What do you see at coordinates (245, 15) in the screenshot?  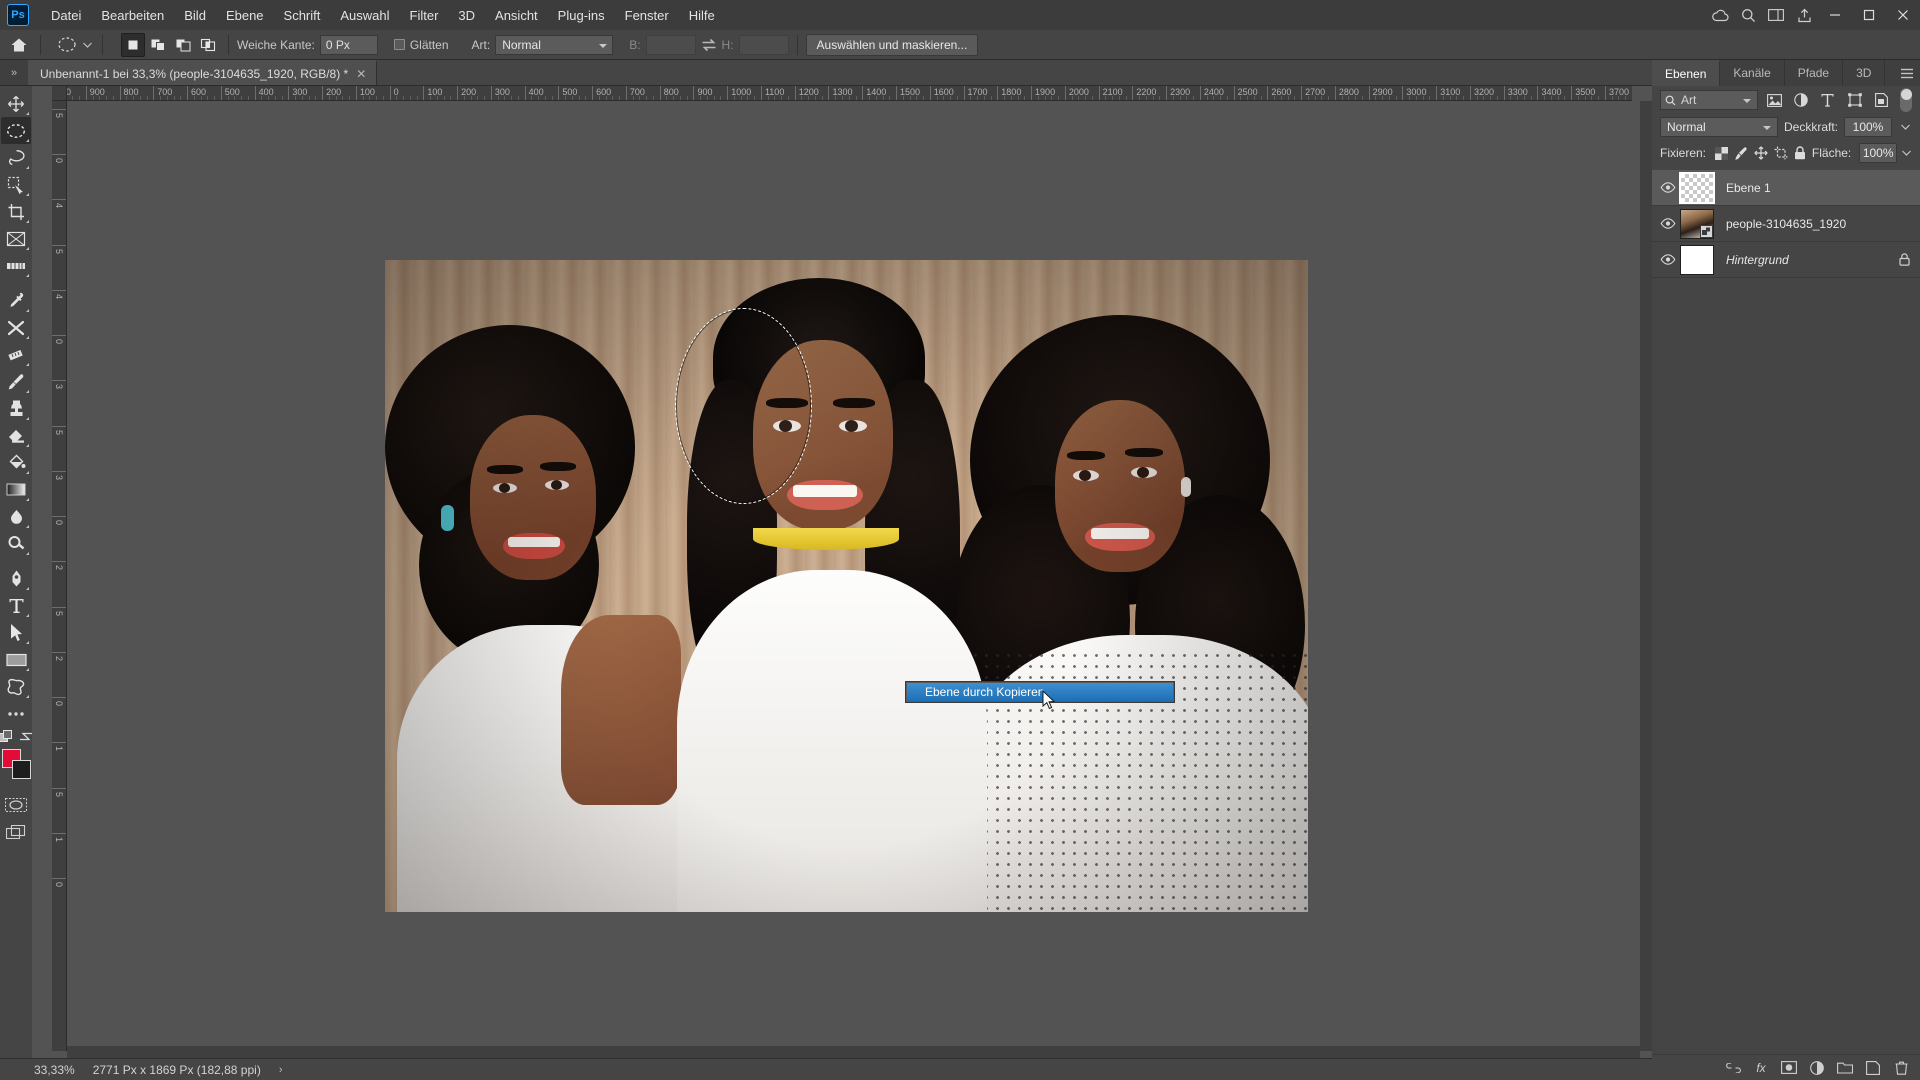 I see `menu-ebene: Ebene` at bounding box center [245, 15].